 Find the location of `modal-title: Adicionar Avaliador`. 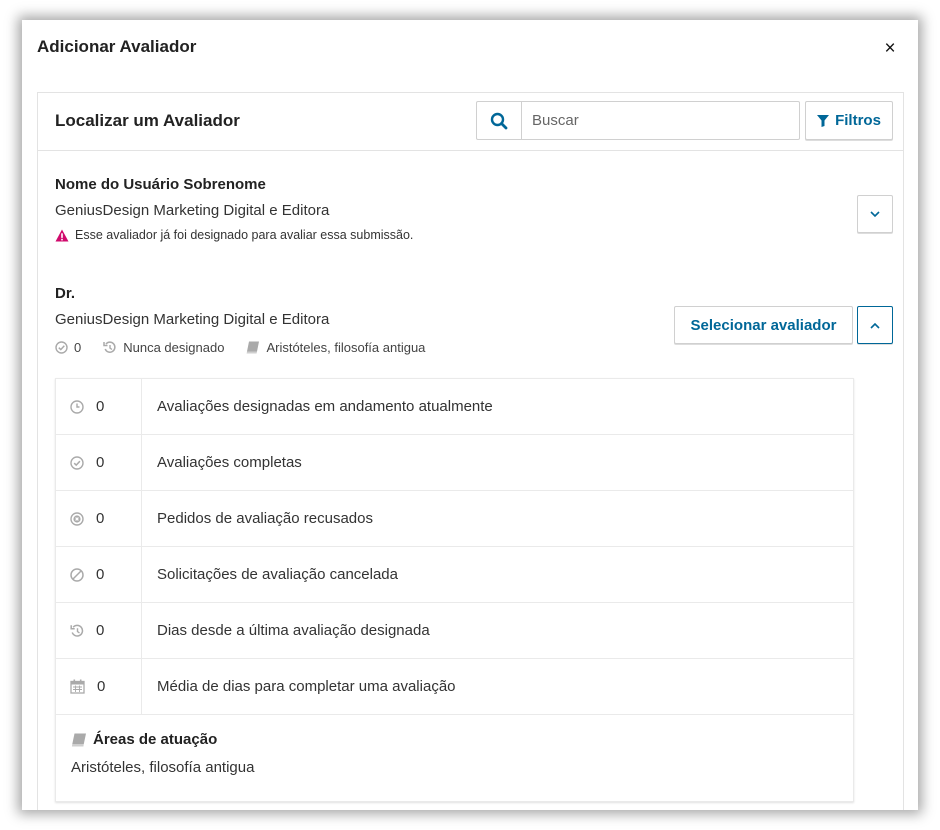

modal-title: Adicionar Avaliador is located at coordinates (117, 46).